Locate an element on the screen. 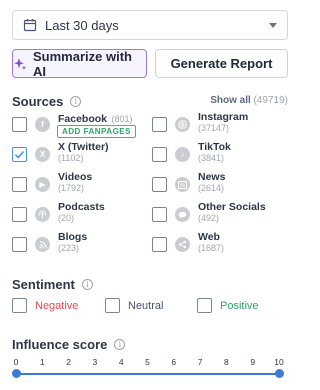 The image size is (320, 390). scale-tick-label: 1 is located at coordinates (42, 362).